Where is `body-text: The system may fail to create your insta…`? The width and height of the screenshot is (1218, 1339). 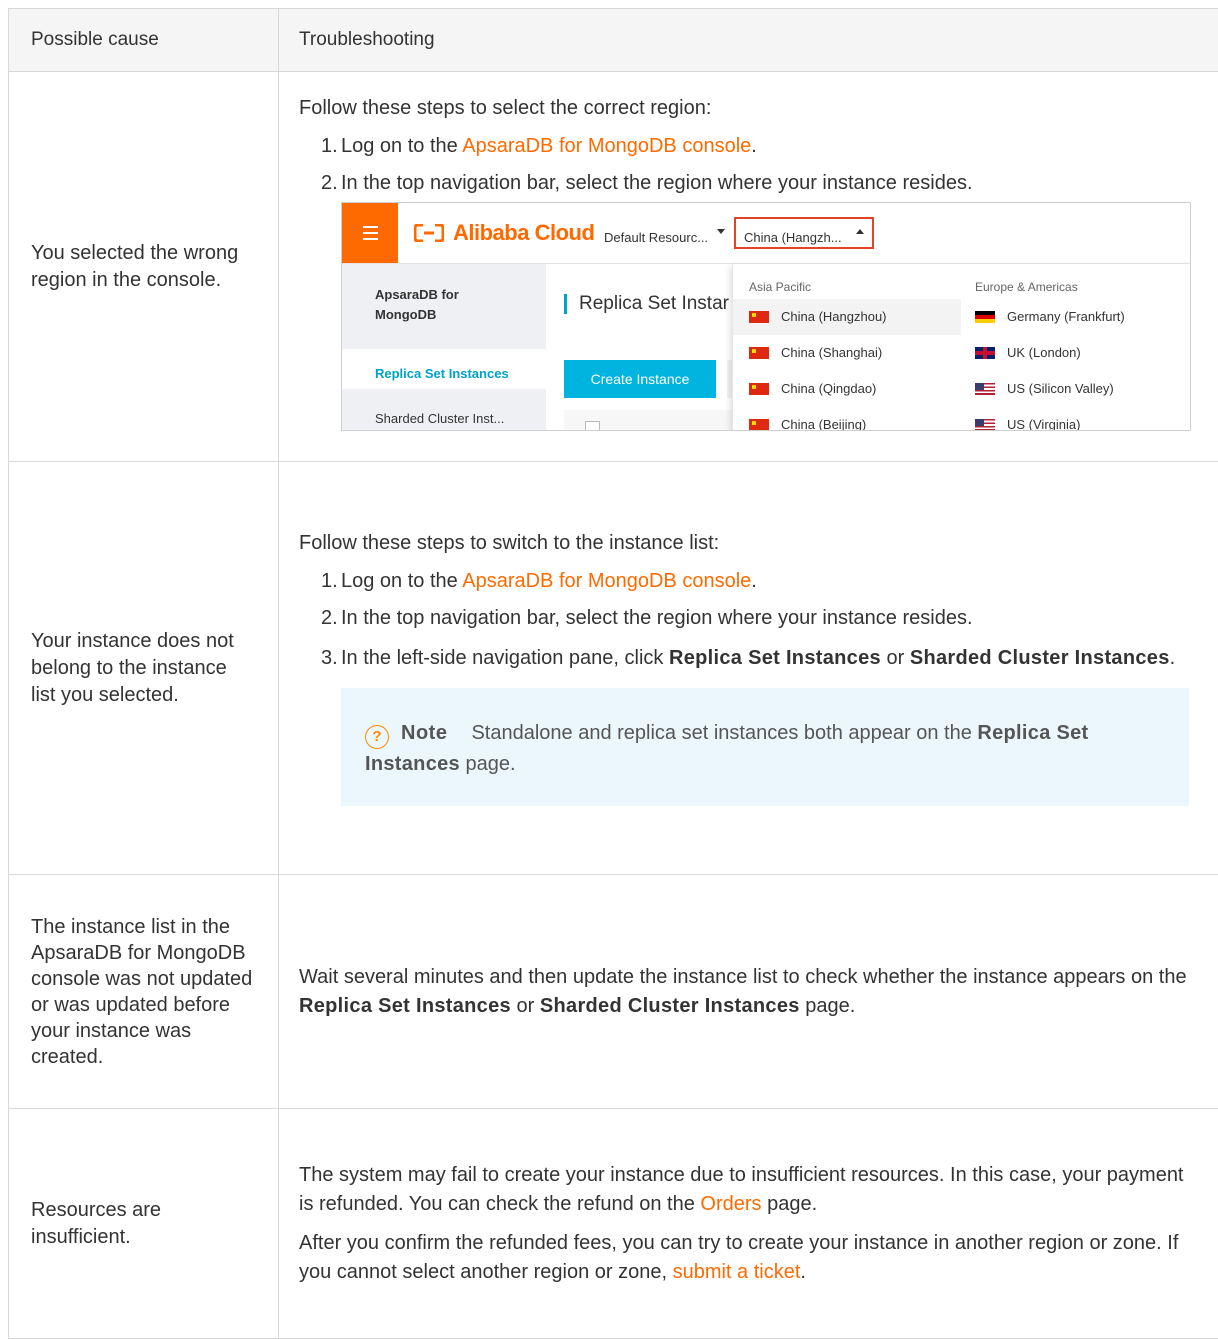 body-text: The system may fail to create your insta… is located at coordinates (748, 1190).